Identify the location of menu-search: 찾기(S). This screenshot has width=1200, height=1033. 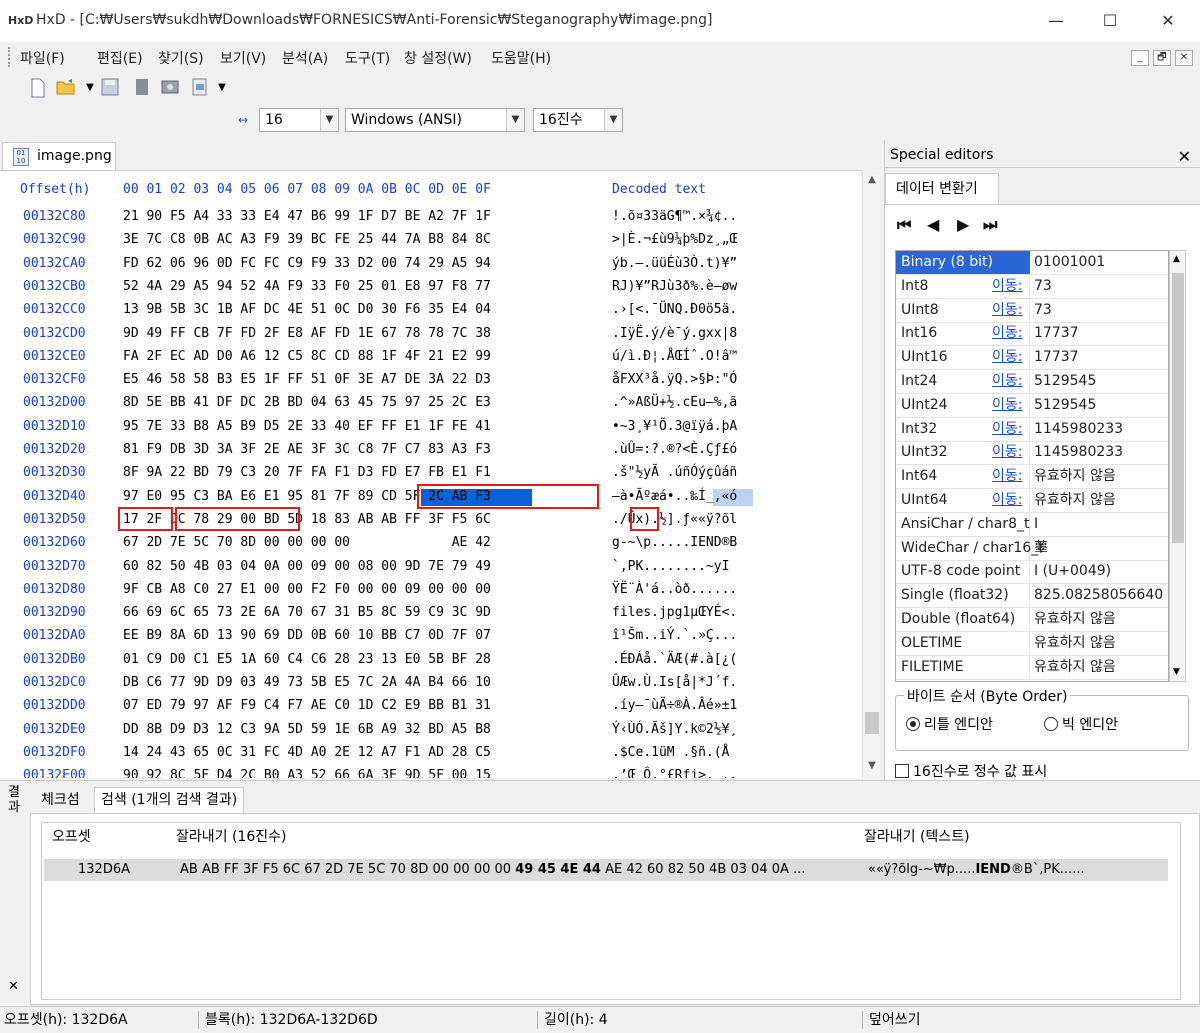
(181, 58).